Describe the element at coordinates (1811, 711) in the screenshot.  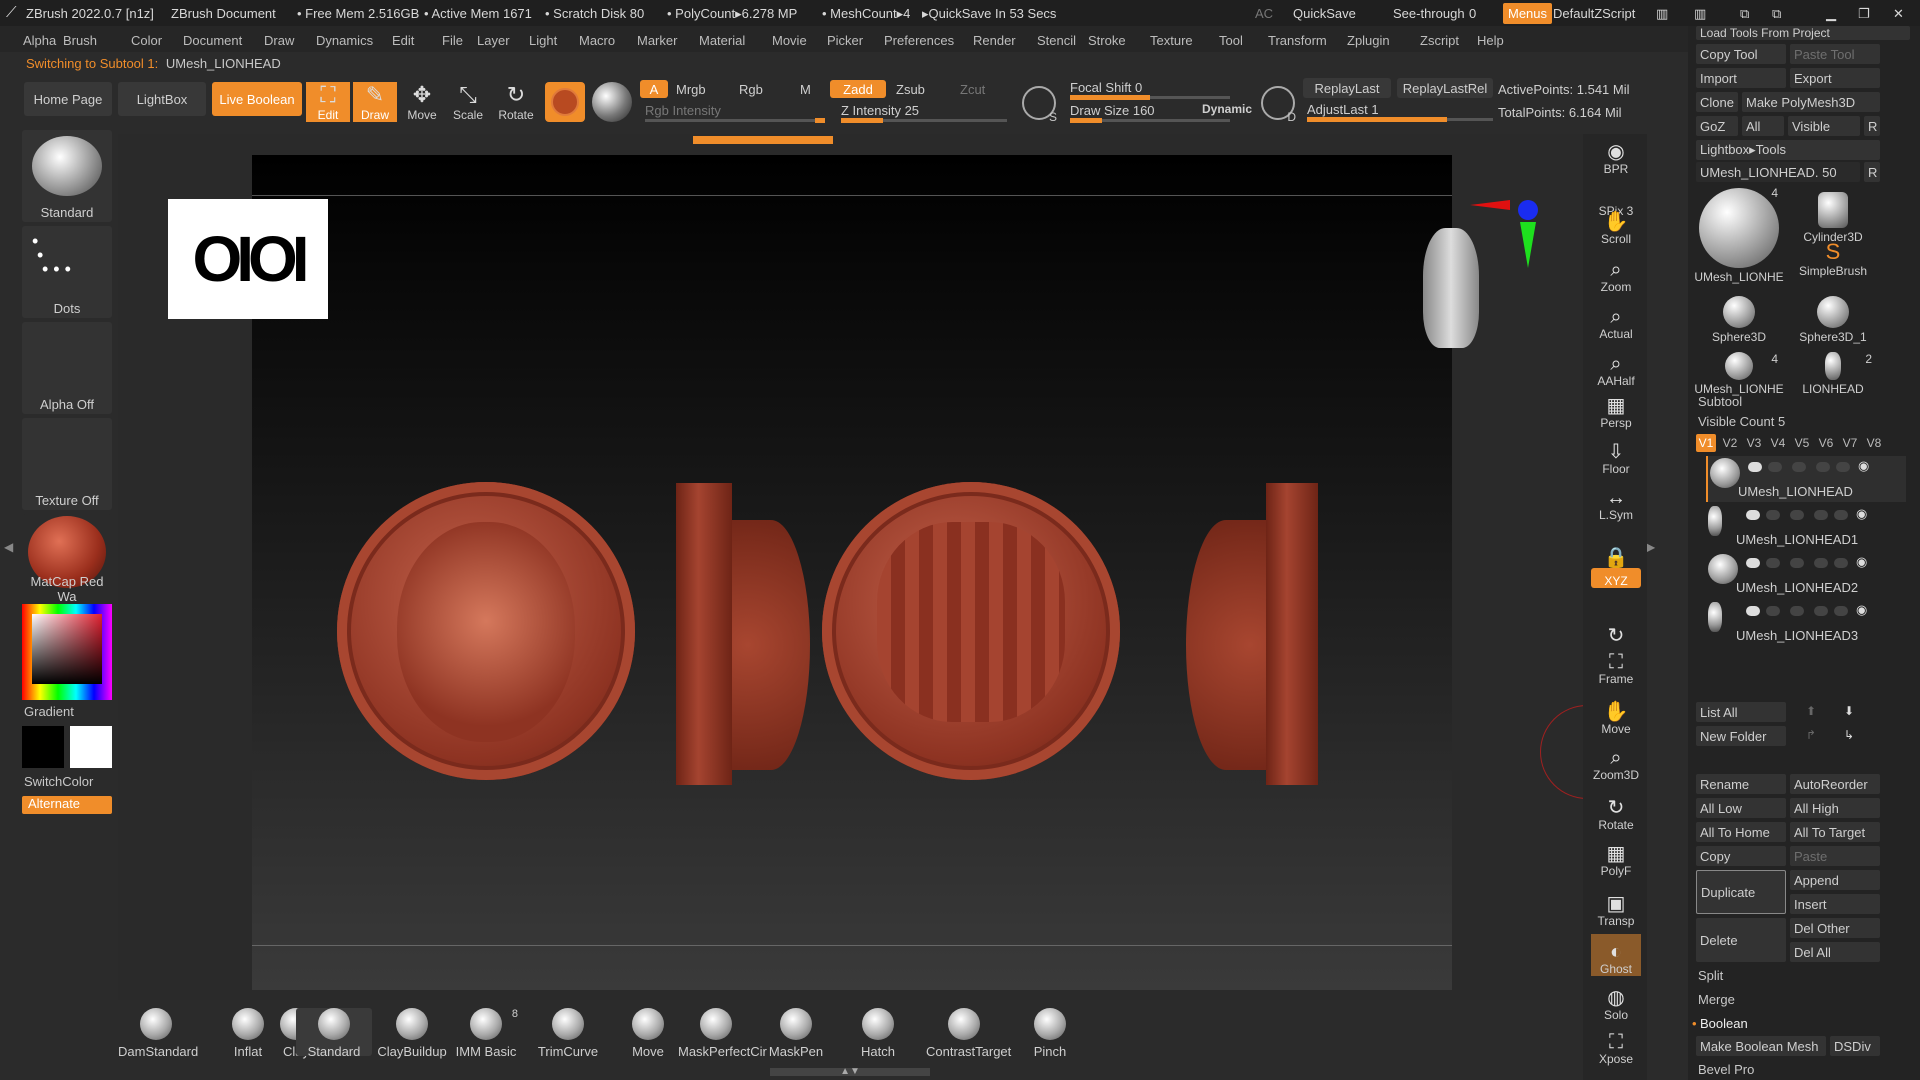
I see `move-up-icon: ⬆` at that location.